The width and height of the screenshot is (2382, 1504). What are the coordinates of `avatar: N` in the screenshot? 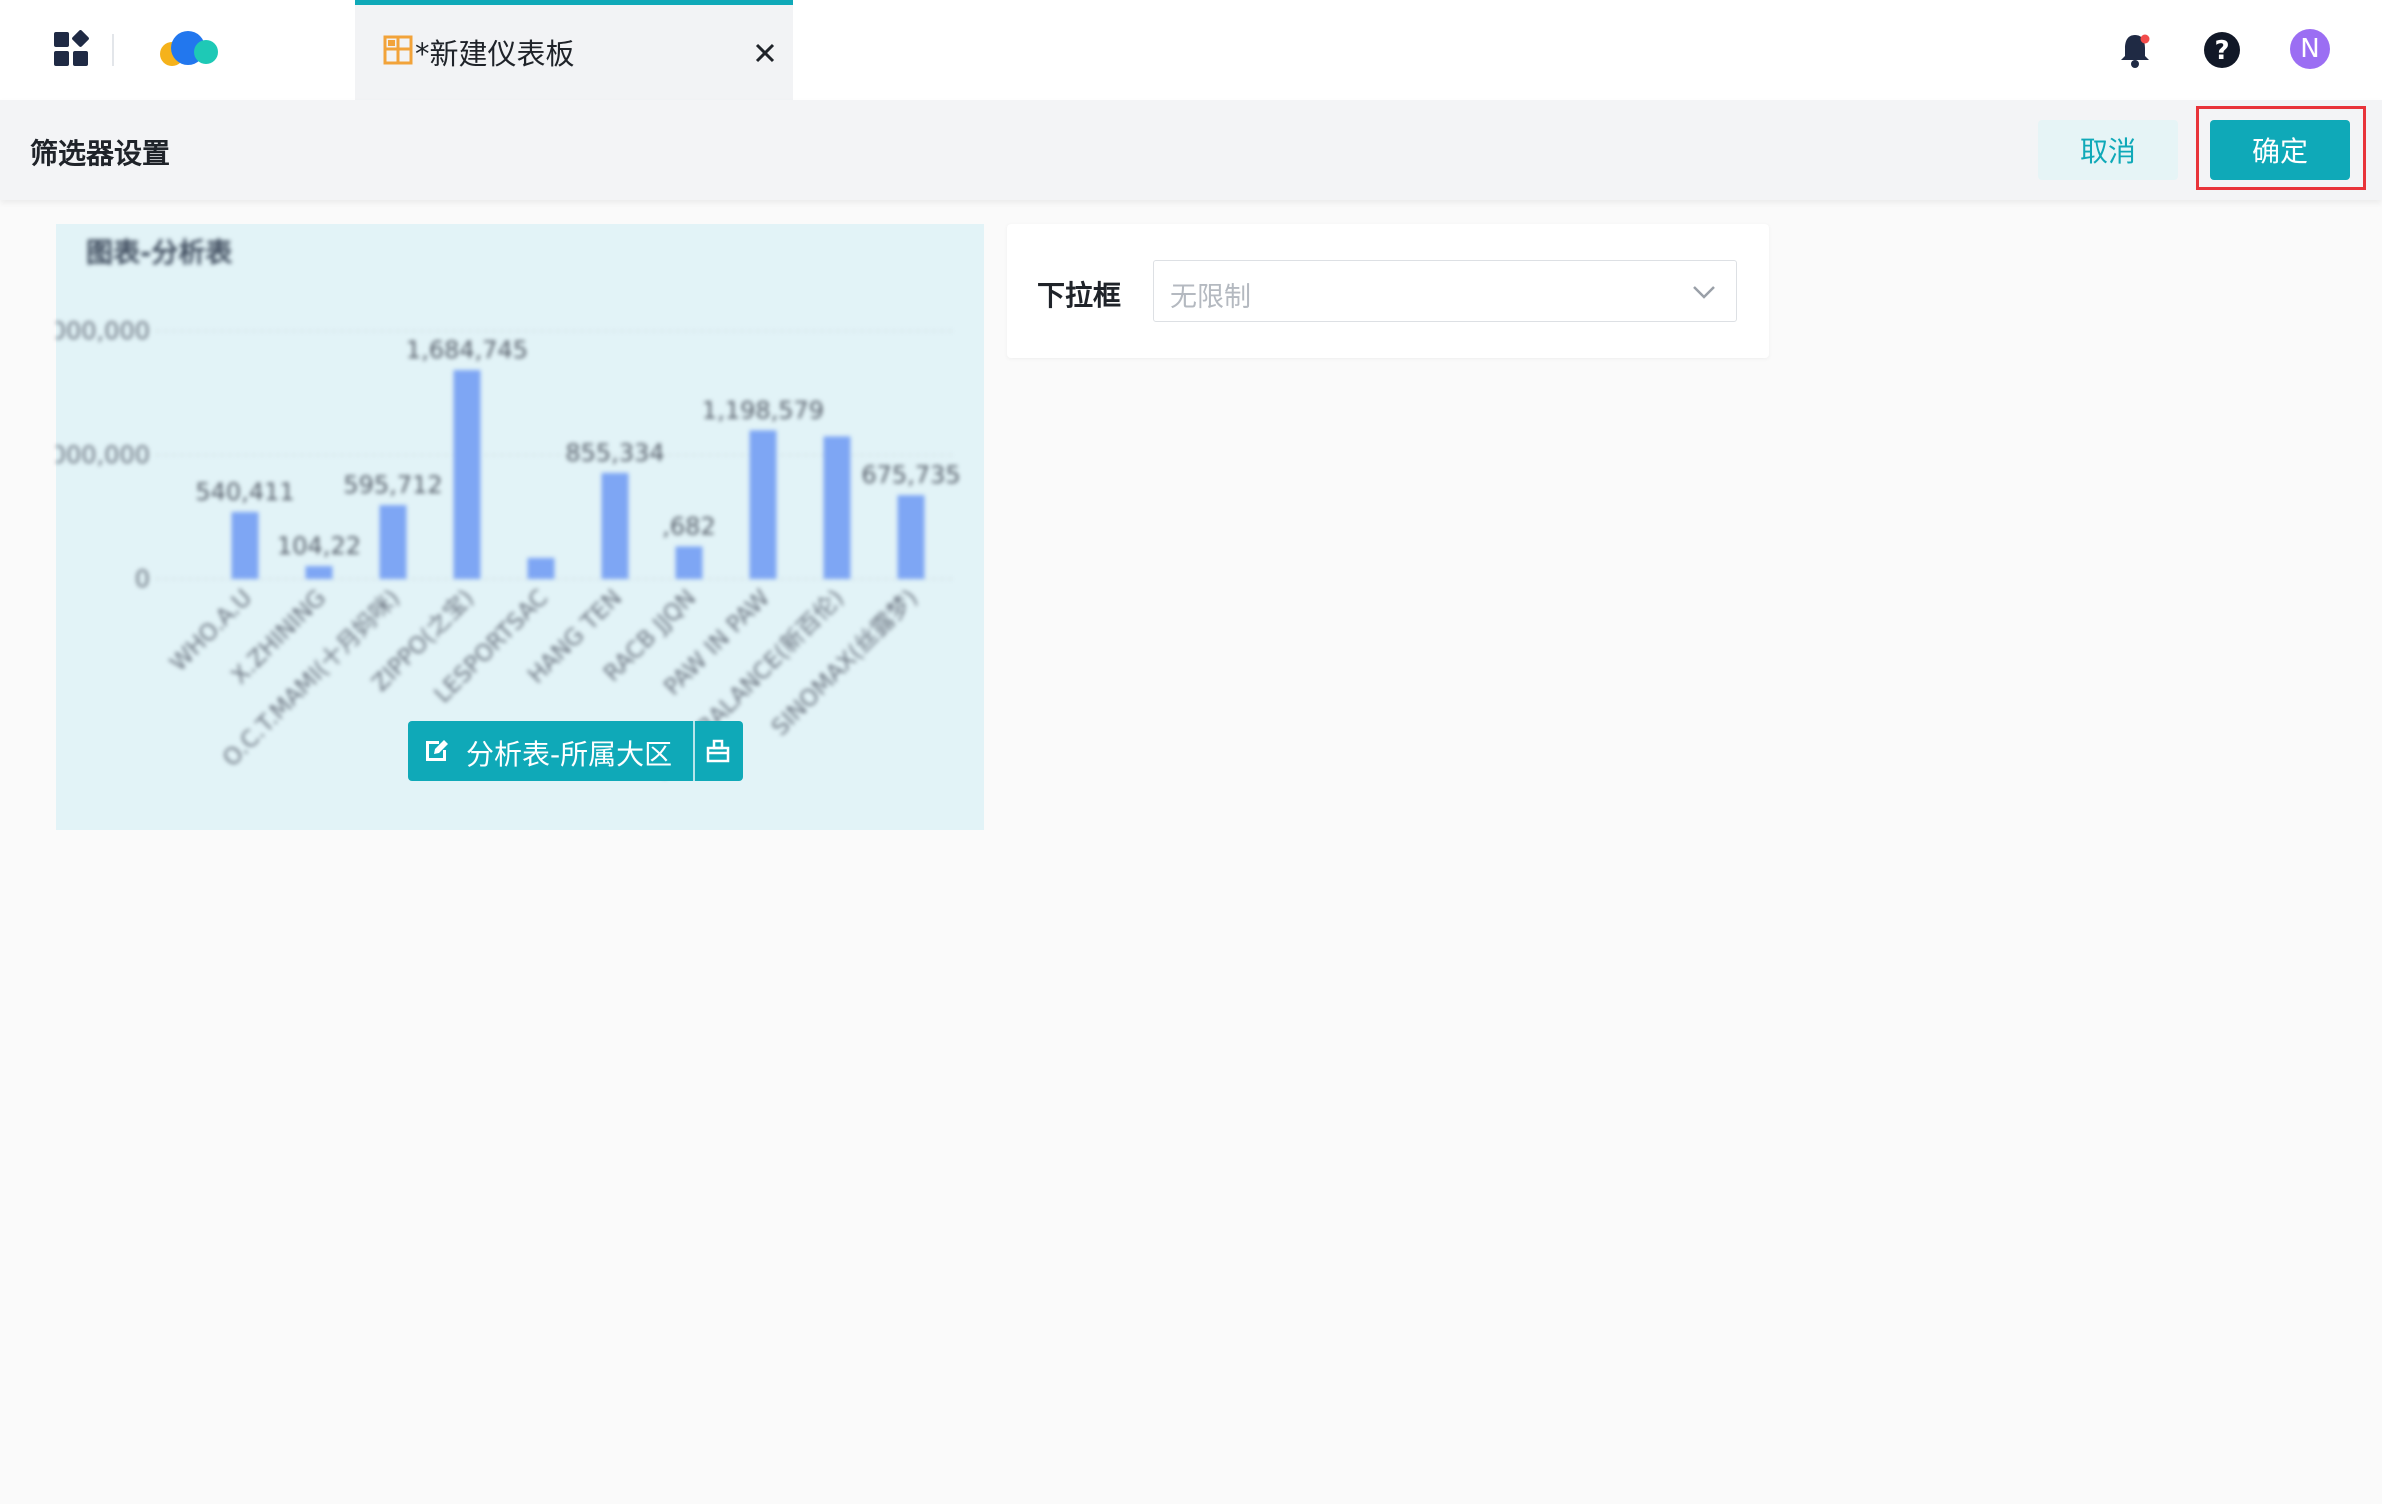 It's located at (2310, 49).